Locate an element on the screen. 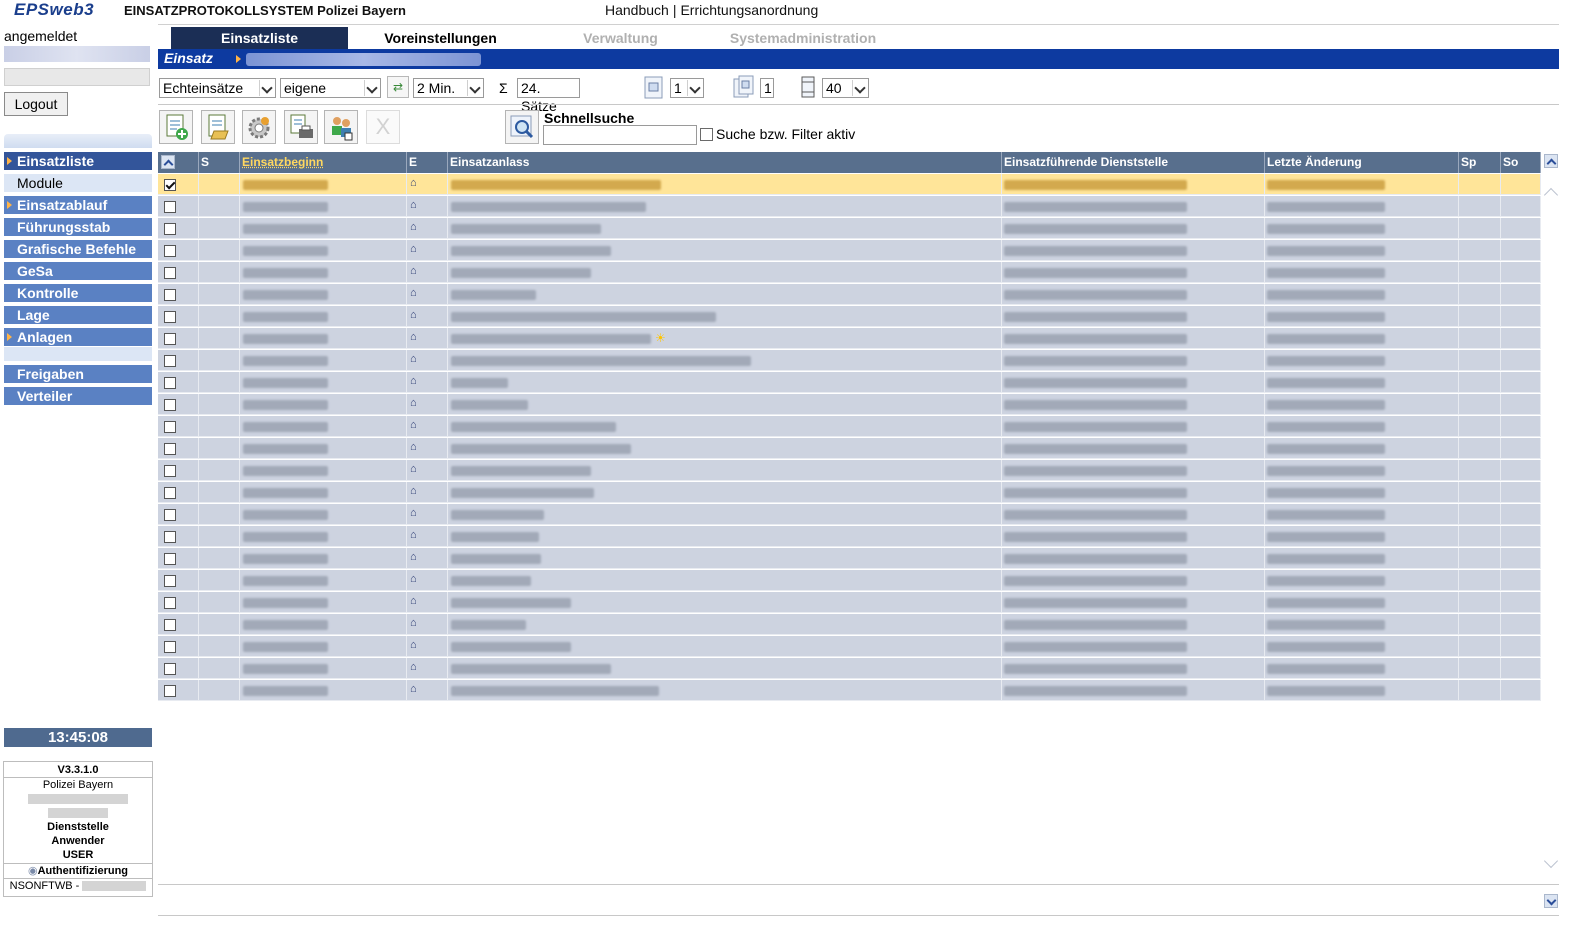 This screenshot has height=930, width=1577. sidebar-item-anlagen: Anlagen is located at coordinates (78, 337).